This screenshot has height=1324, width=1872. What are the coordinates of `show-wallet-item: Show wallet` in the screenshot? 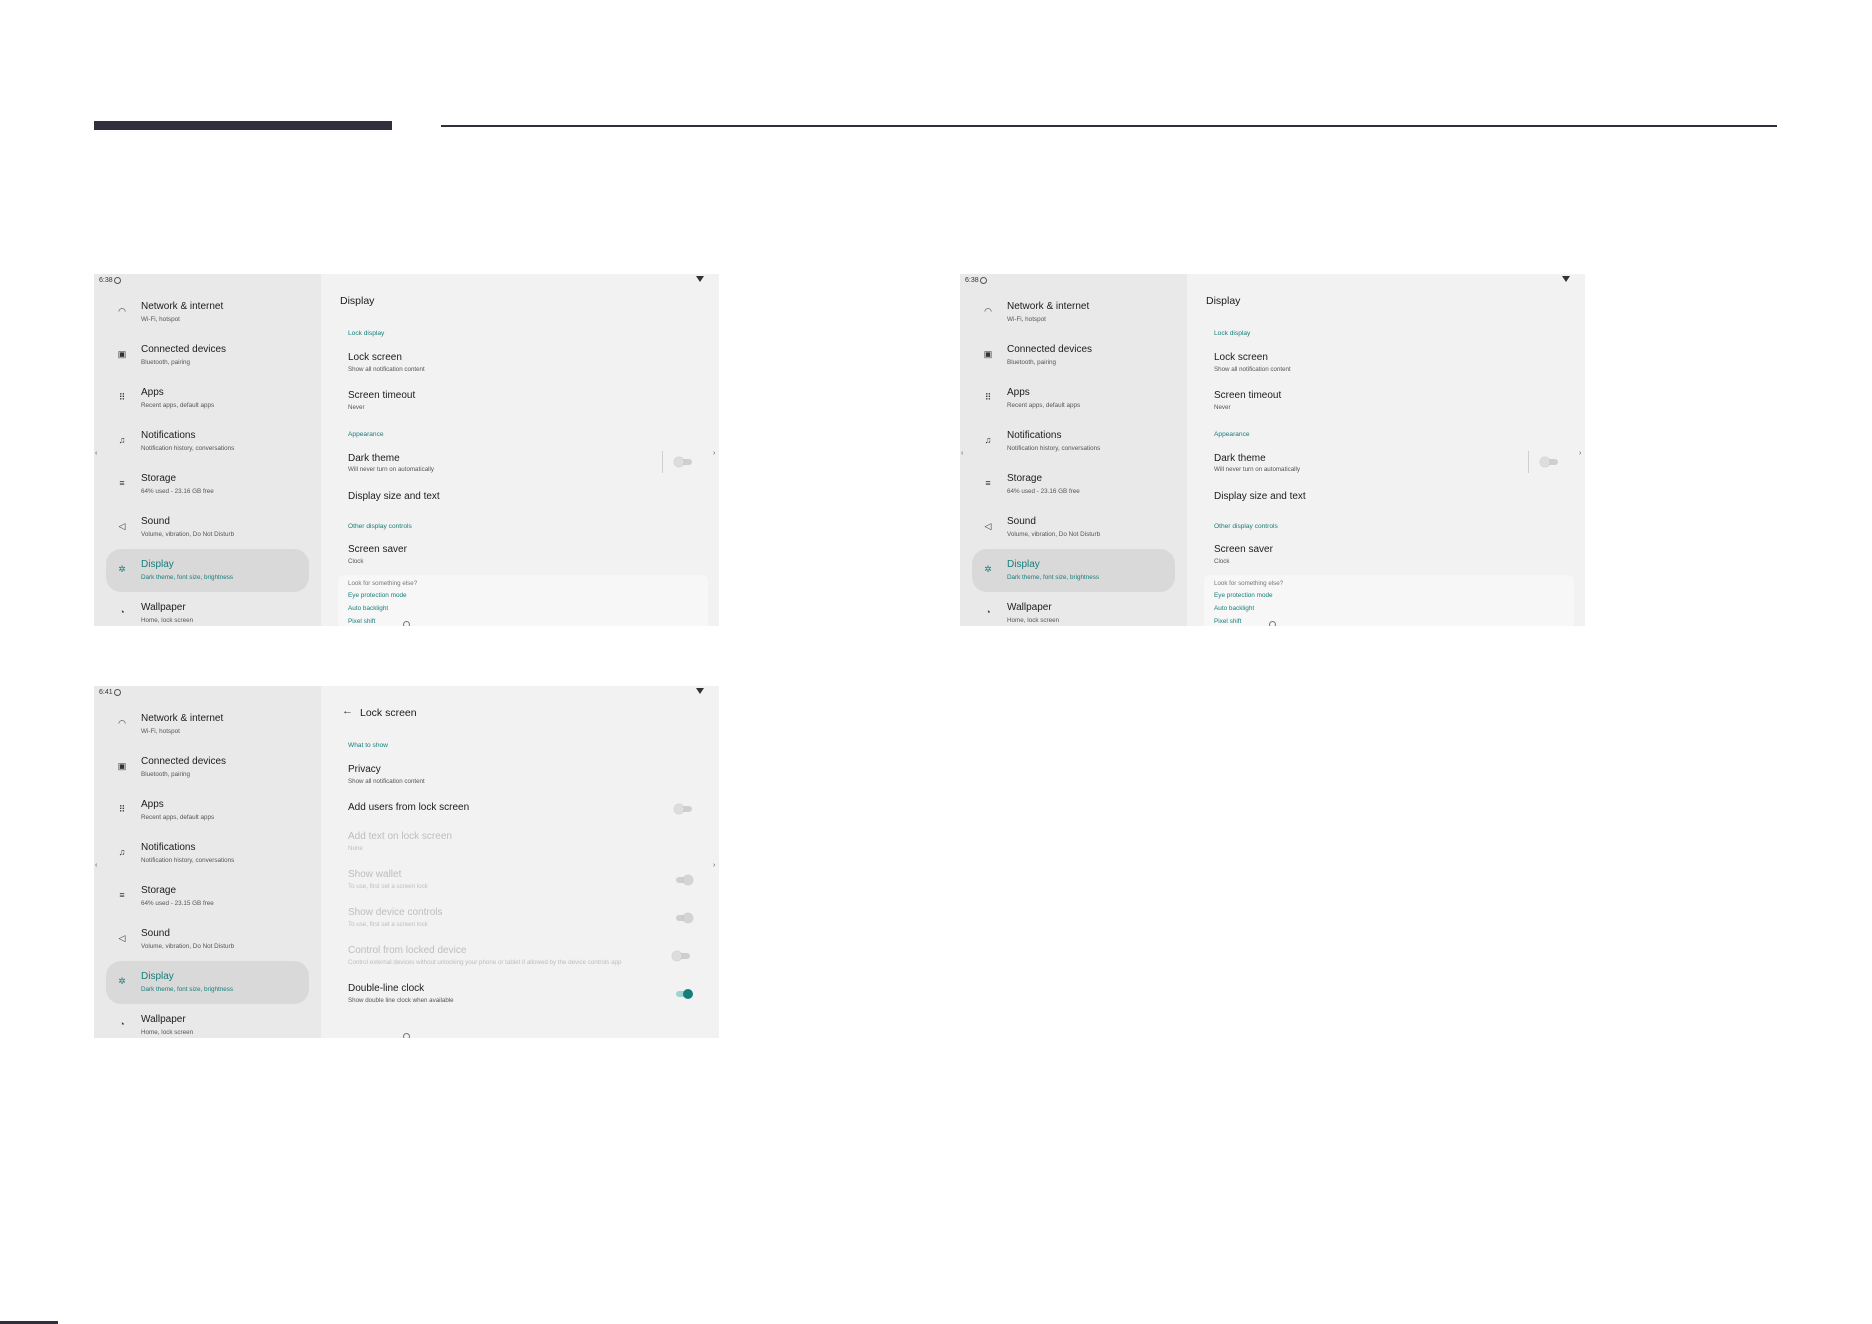 It's located at (374, 874).